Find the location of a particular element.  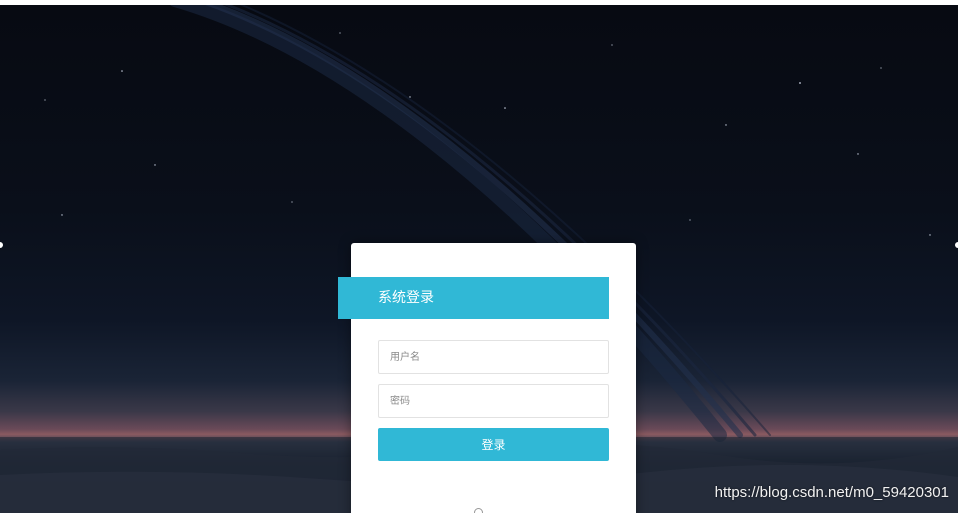

login-button: 登录 is located at coordinates (493, 444).